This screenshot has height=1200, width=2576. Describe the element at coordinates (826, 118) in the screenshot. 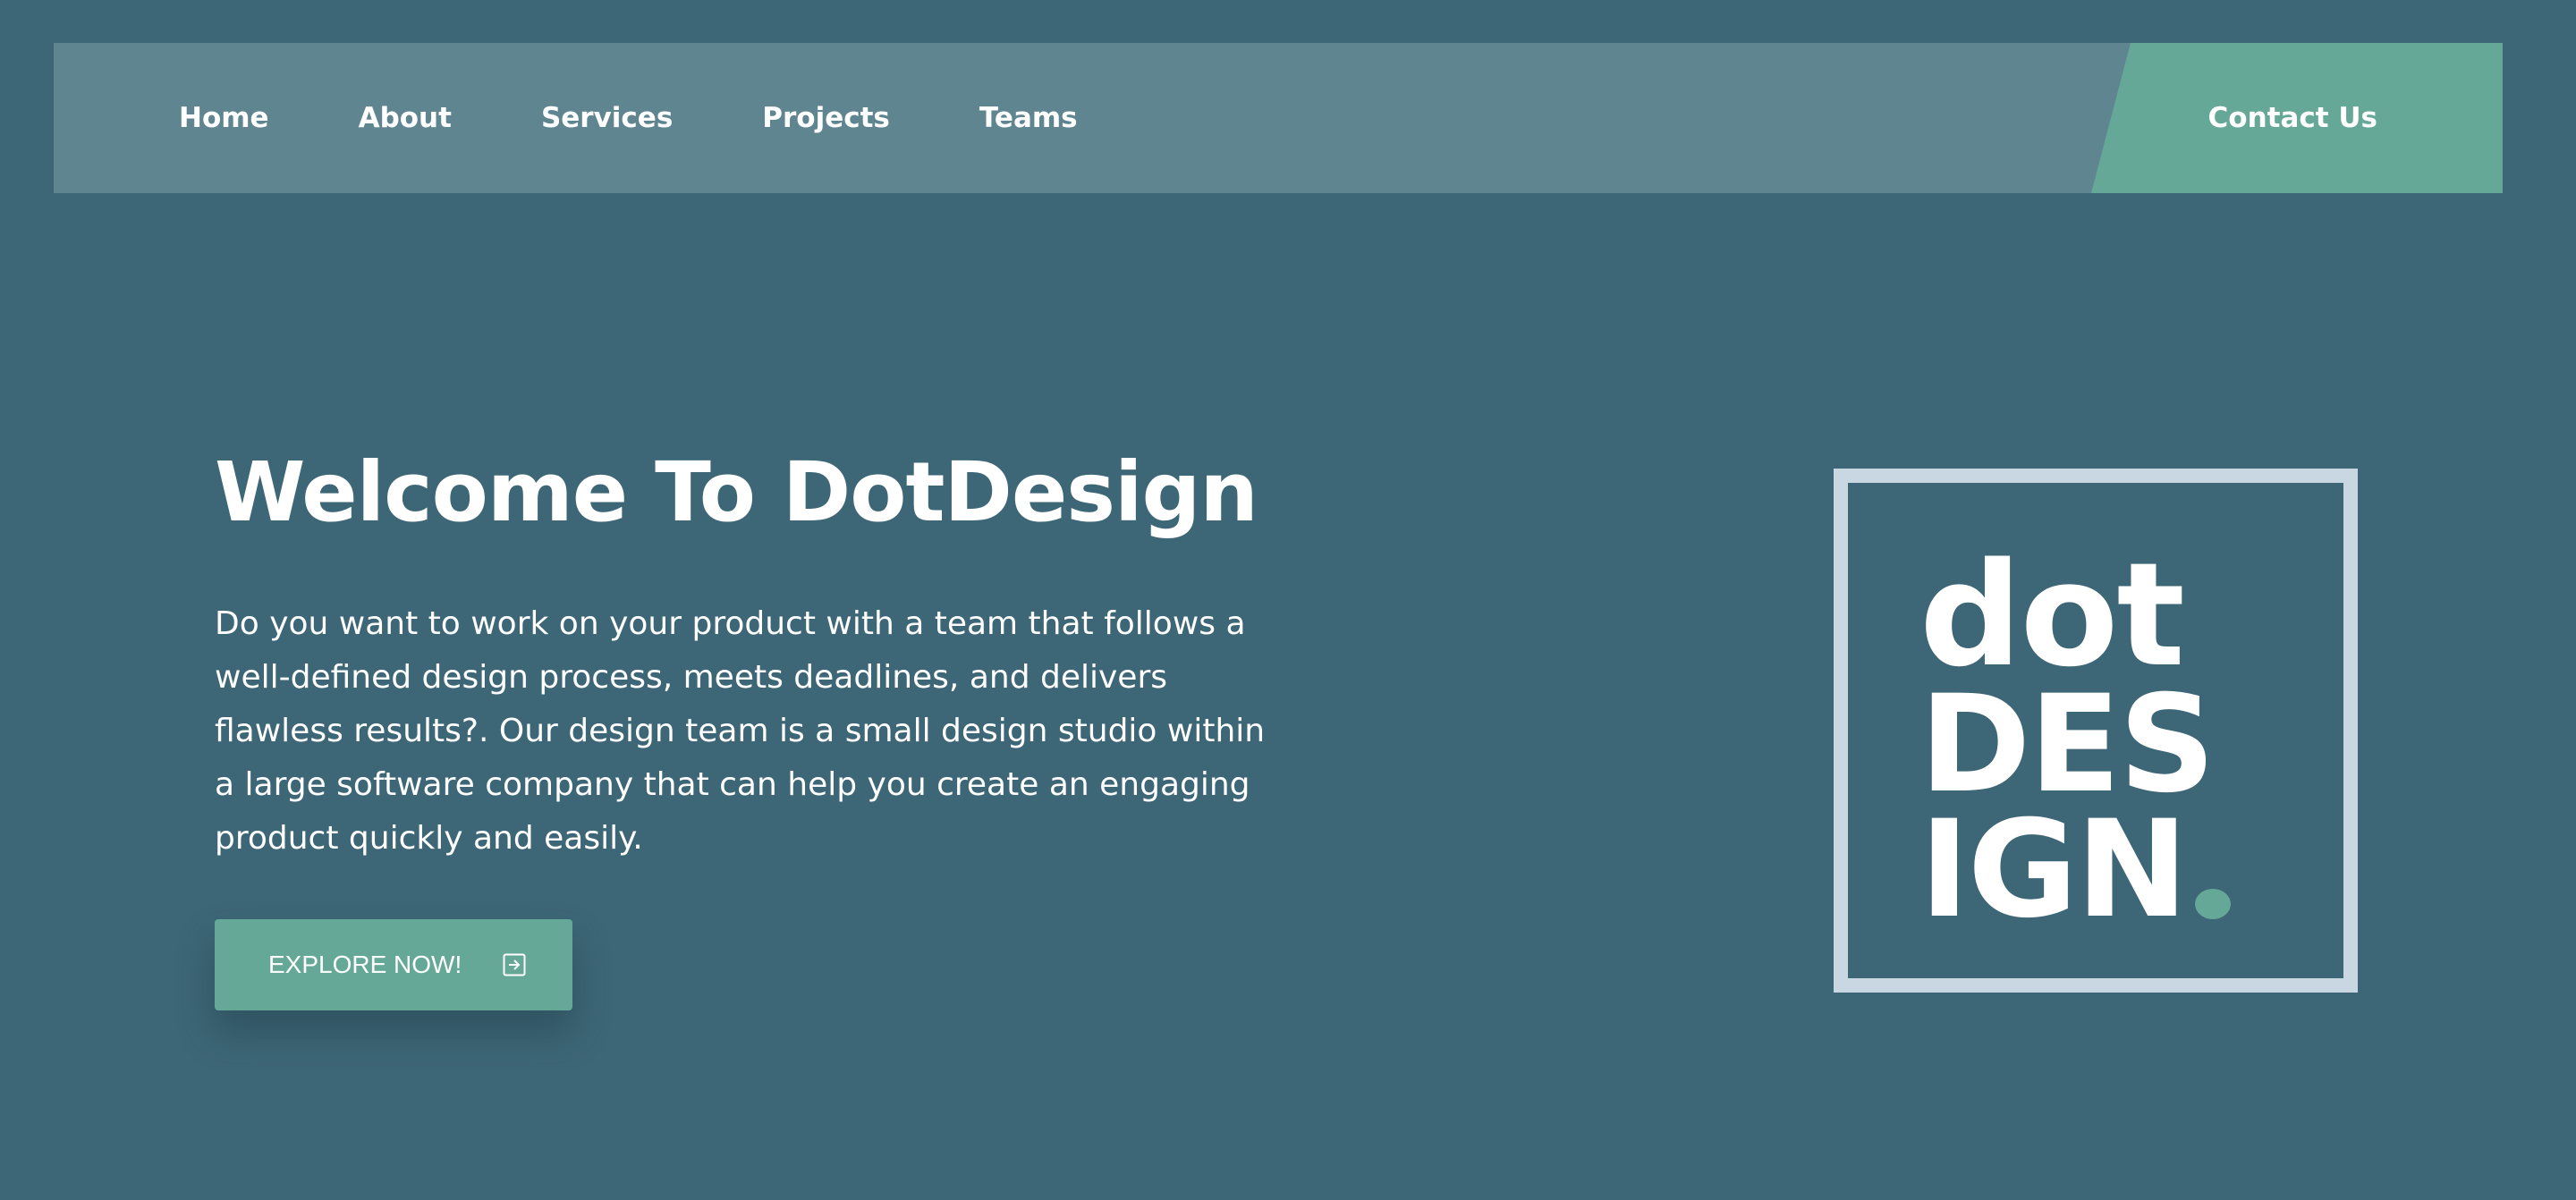

I see `nav-link-projects: Projects` at that location.